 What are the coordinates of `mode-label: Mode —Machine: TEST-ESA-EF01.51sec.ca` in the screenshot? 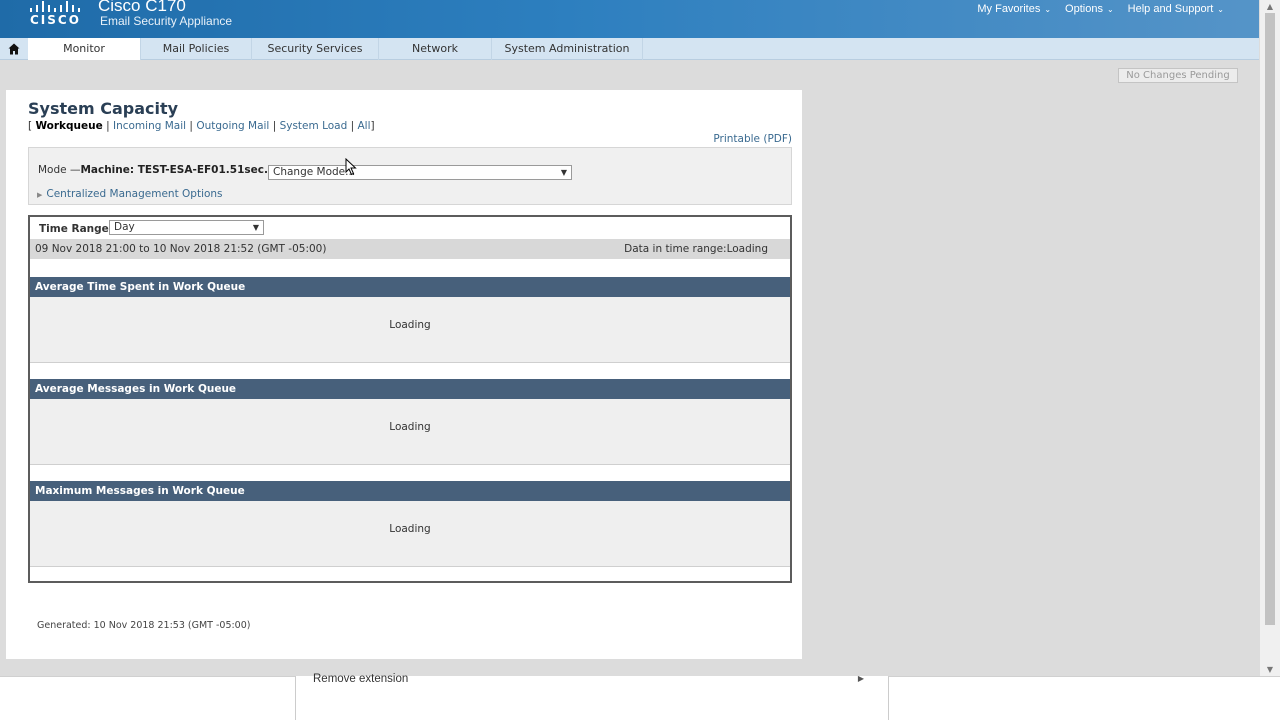 It's located at (160, 170).